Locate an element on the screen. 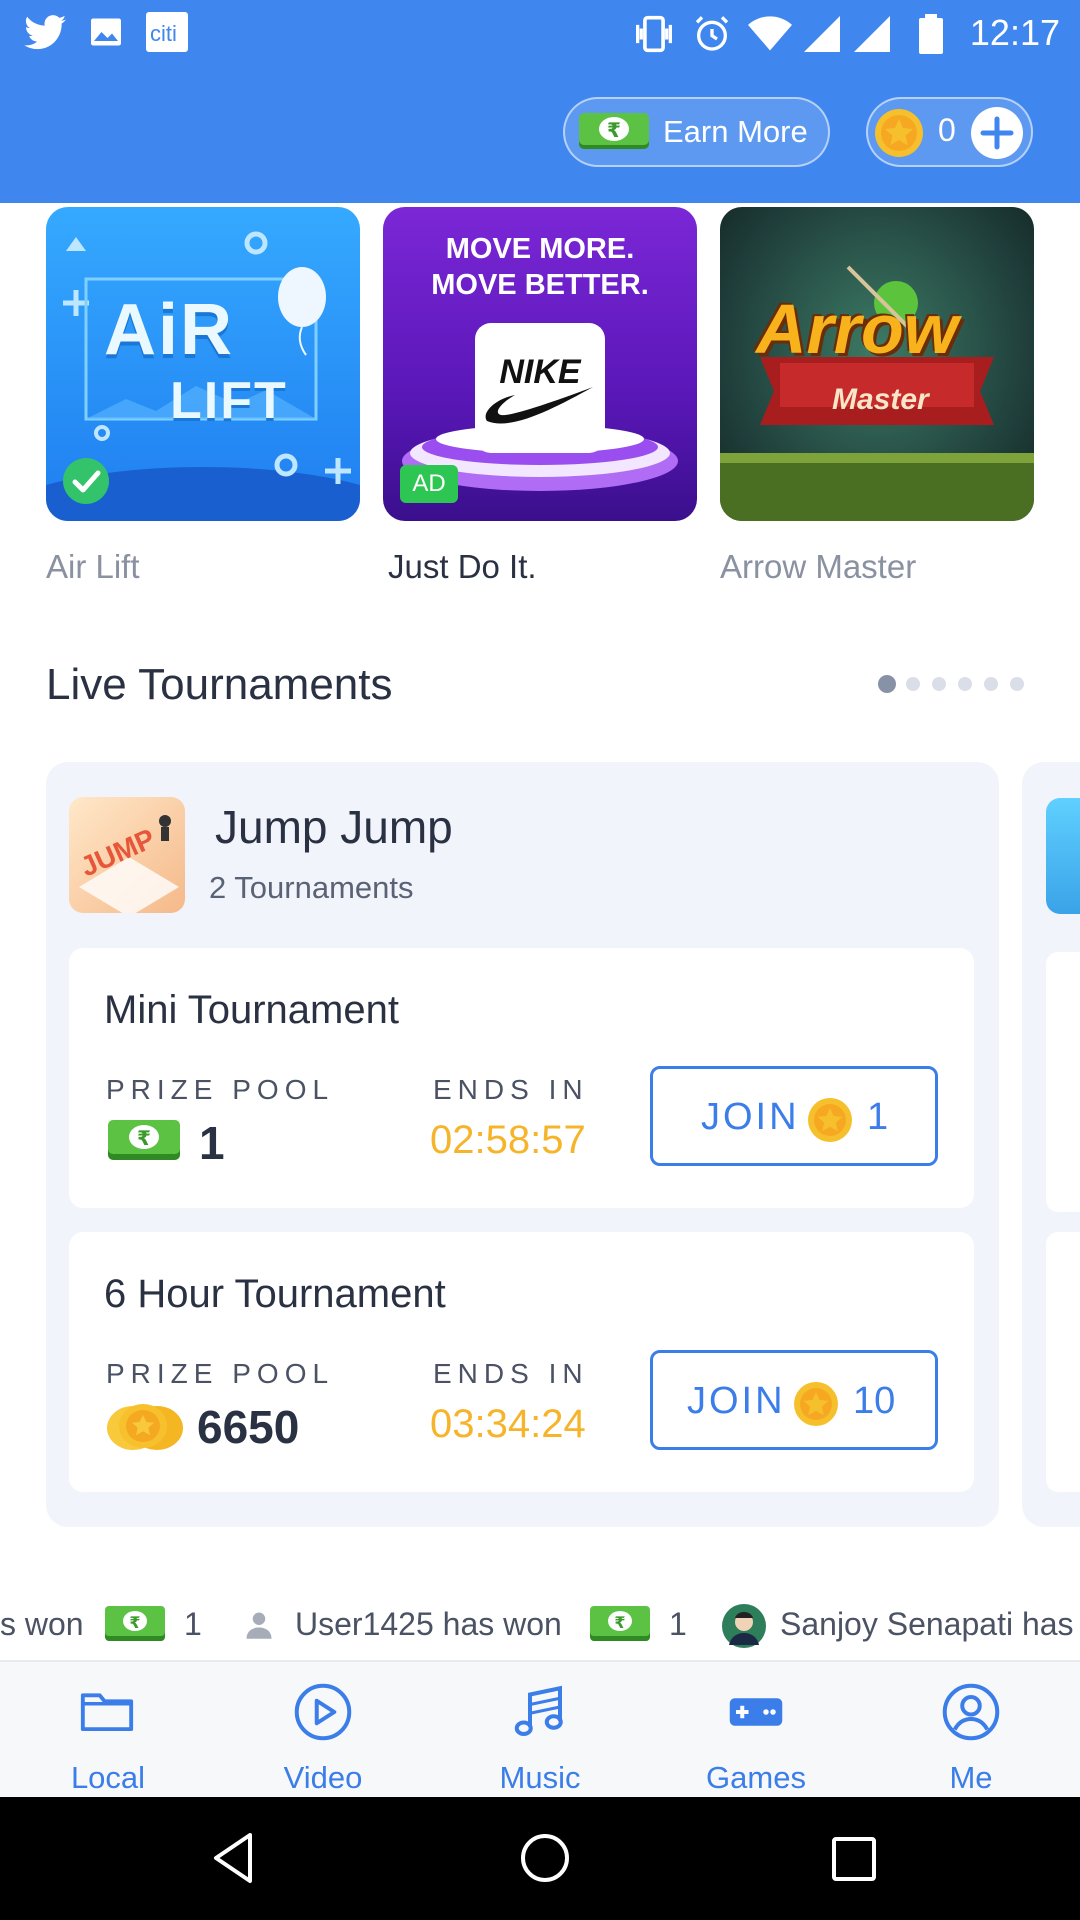  system-navigation-bar is located at coordinates (540, 1858).